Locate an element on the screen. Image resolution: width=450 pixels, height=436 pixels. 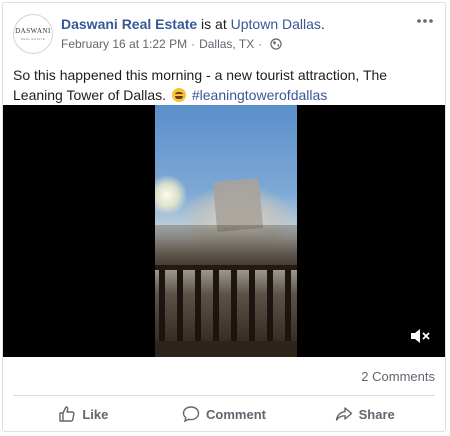
video-trees is located at coordinates (226, 245).